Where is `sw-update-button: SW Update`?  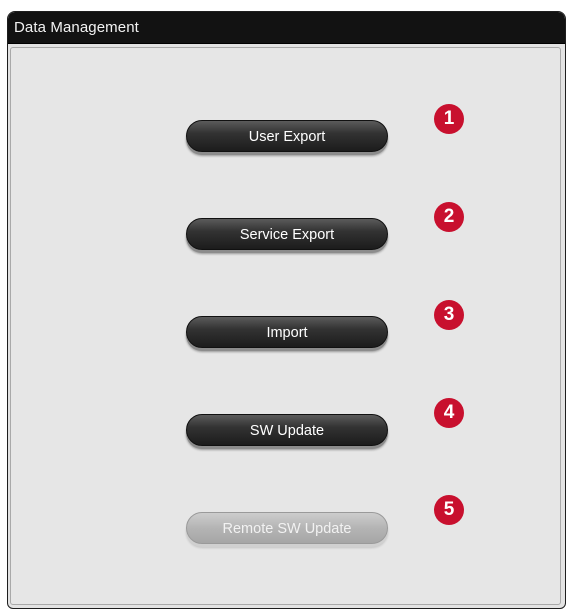
sw-update-button: SW Update is located at coordinates (287, 430).